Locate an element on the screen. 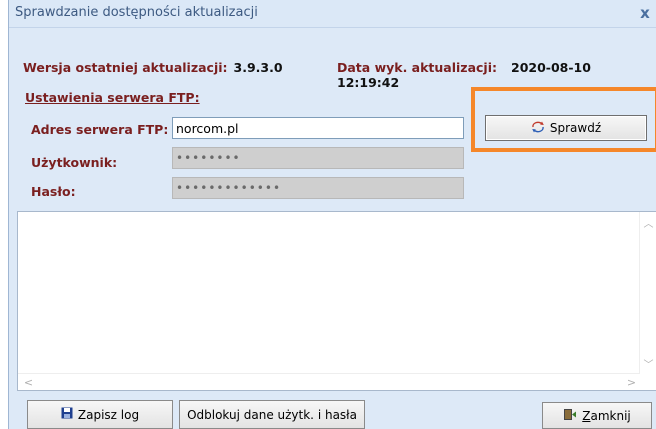  refresh-icon is located at coordinates (538, 128).